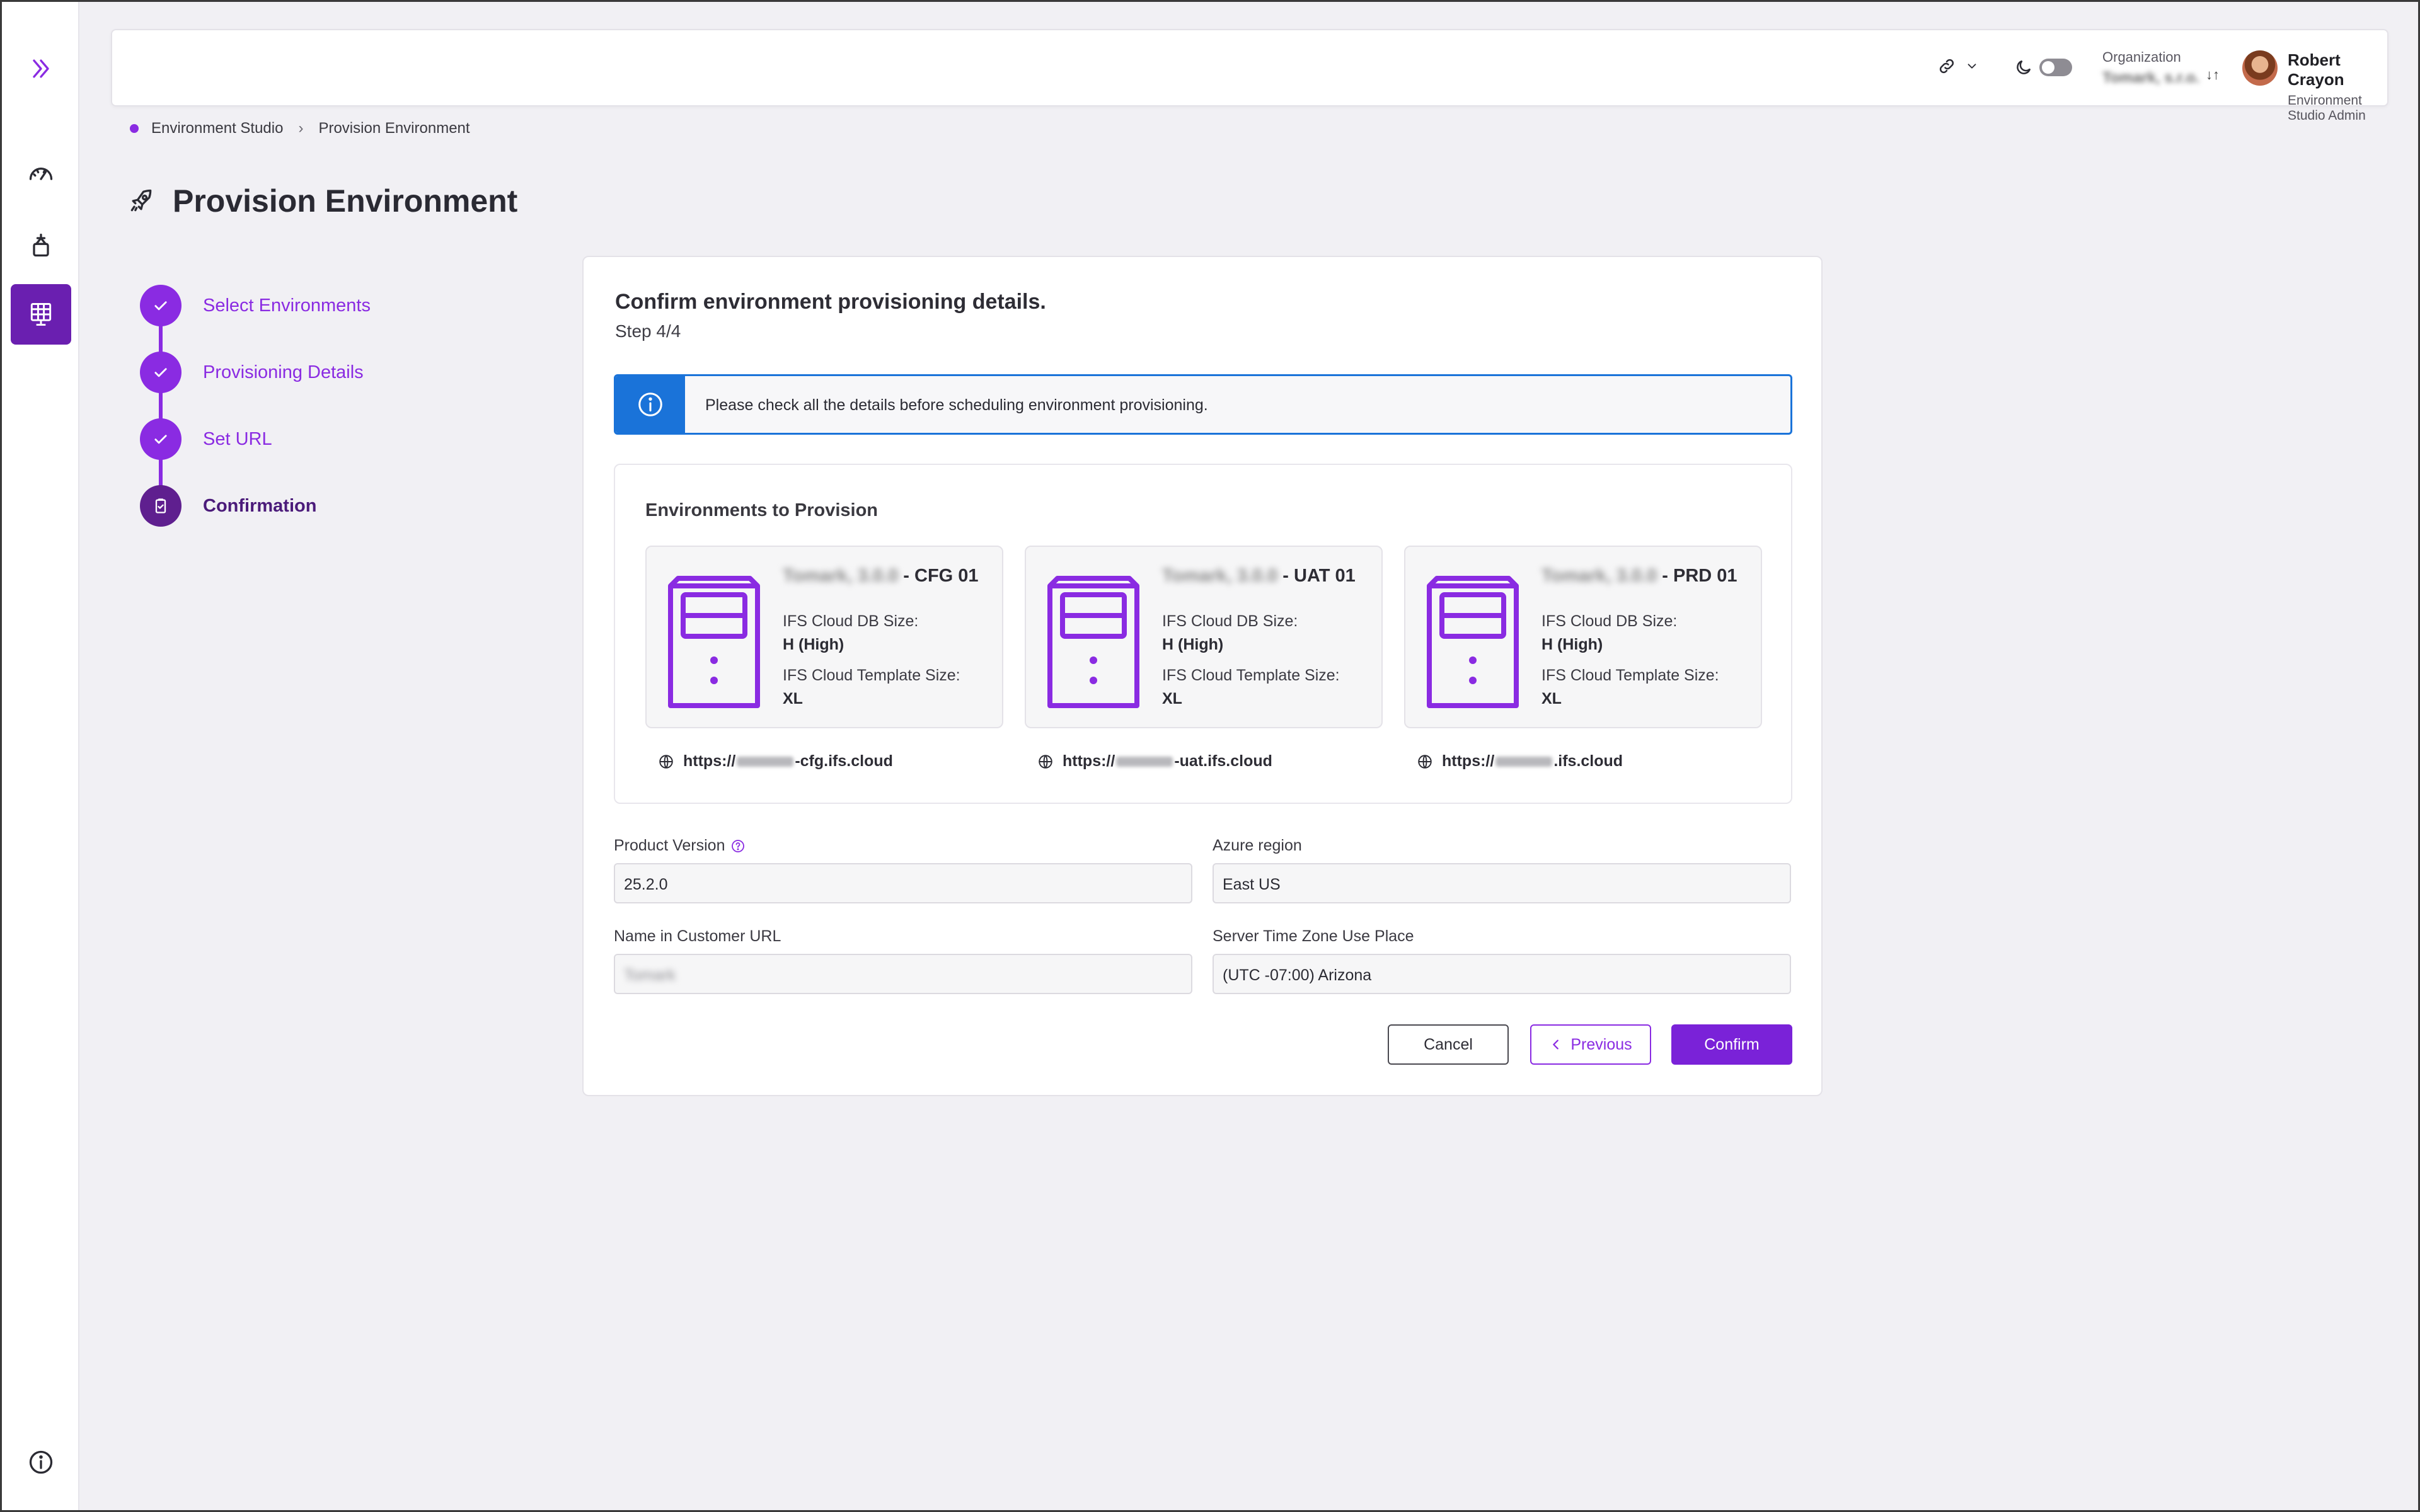 Image resolution: width=2420 pixels, height=1512 pixels. I want to click on step-provisioning-details: Provisioning Details, so click(252, 372).